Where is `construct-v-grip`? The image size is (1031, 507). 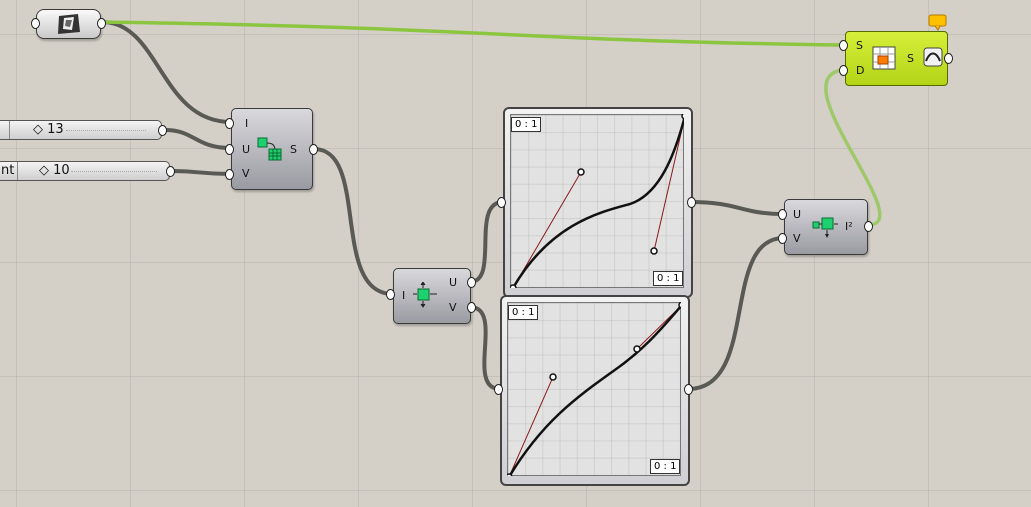 construct-v-grip is located at coordinates (782, 238).